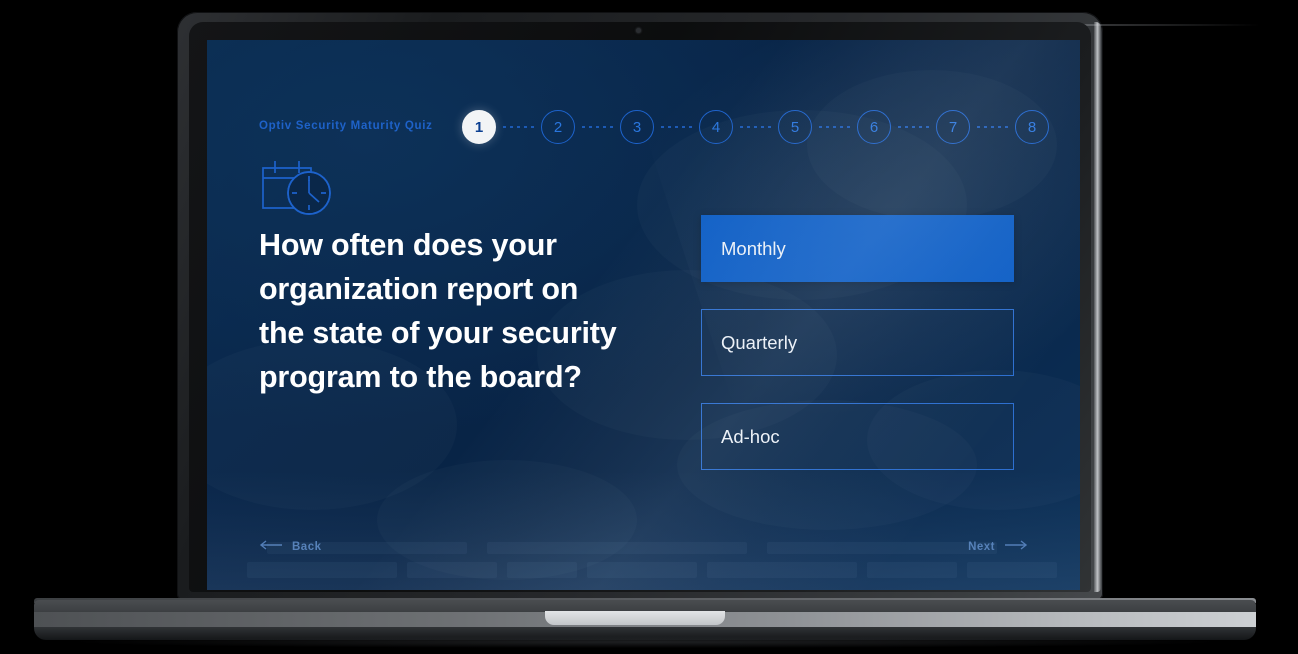 Image resolution: width=1298 pixels, height=654 pixels. What do you see at coordinates (981, 546) in the screenshot?
I see `next-button-label: Next` at bounding box center [981, 546].